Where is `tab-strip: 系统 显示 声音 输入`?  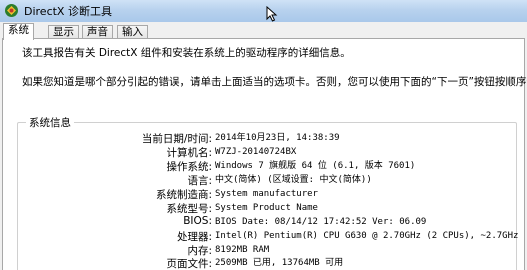 tab-strip: 系统 显示 声音 输入 is located at coordinates (263, 31).